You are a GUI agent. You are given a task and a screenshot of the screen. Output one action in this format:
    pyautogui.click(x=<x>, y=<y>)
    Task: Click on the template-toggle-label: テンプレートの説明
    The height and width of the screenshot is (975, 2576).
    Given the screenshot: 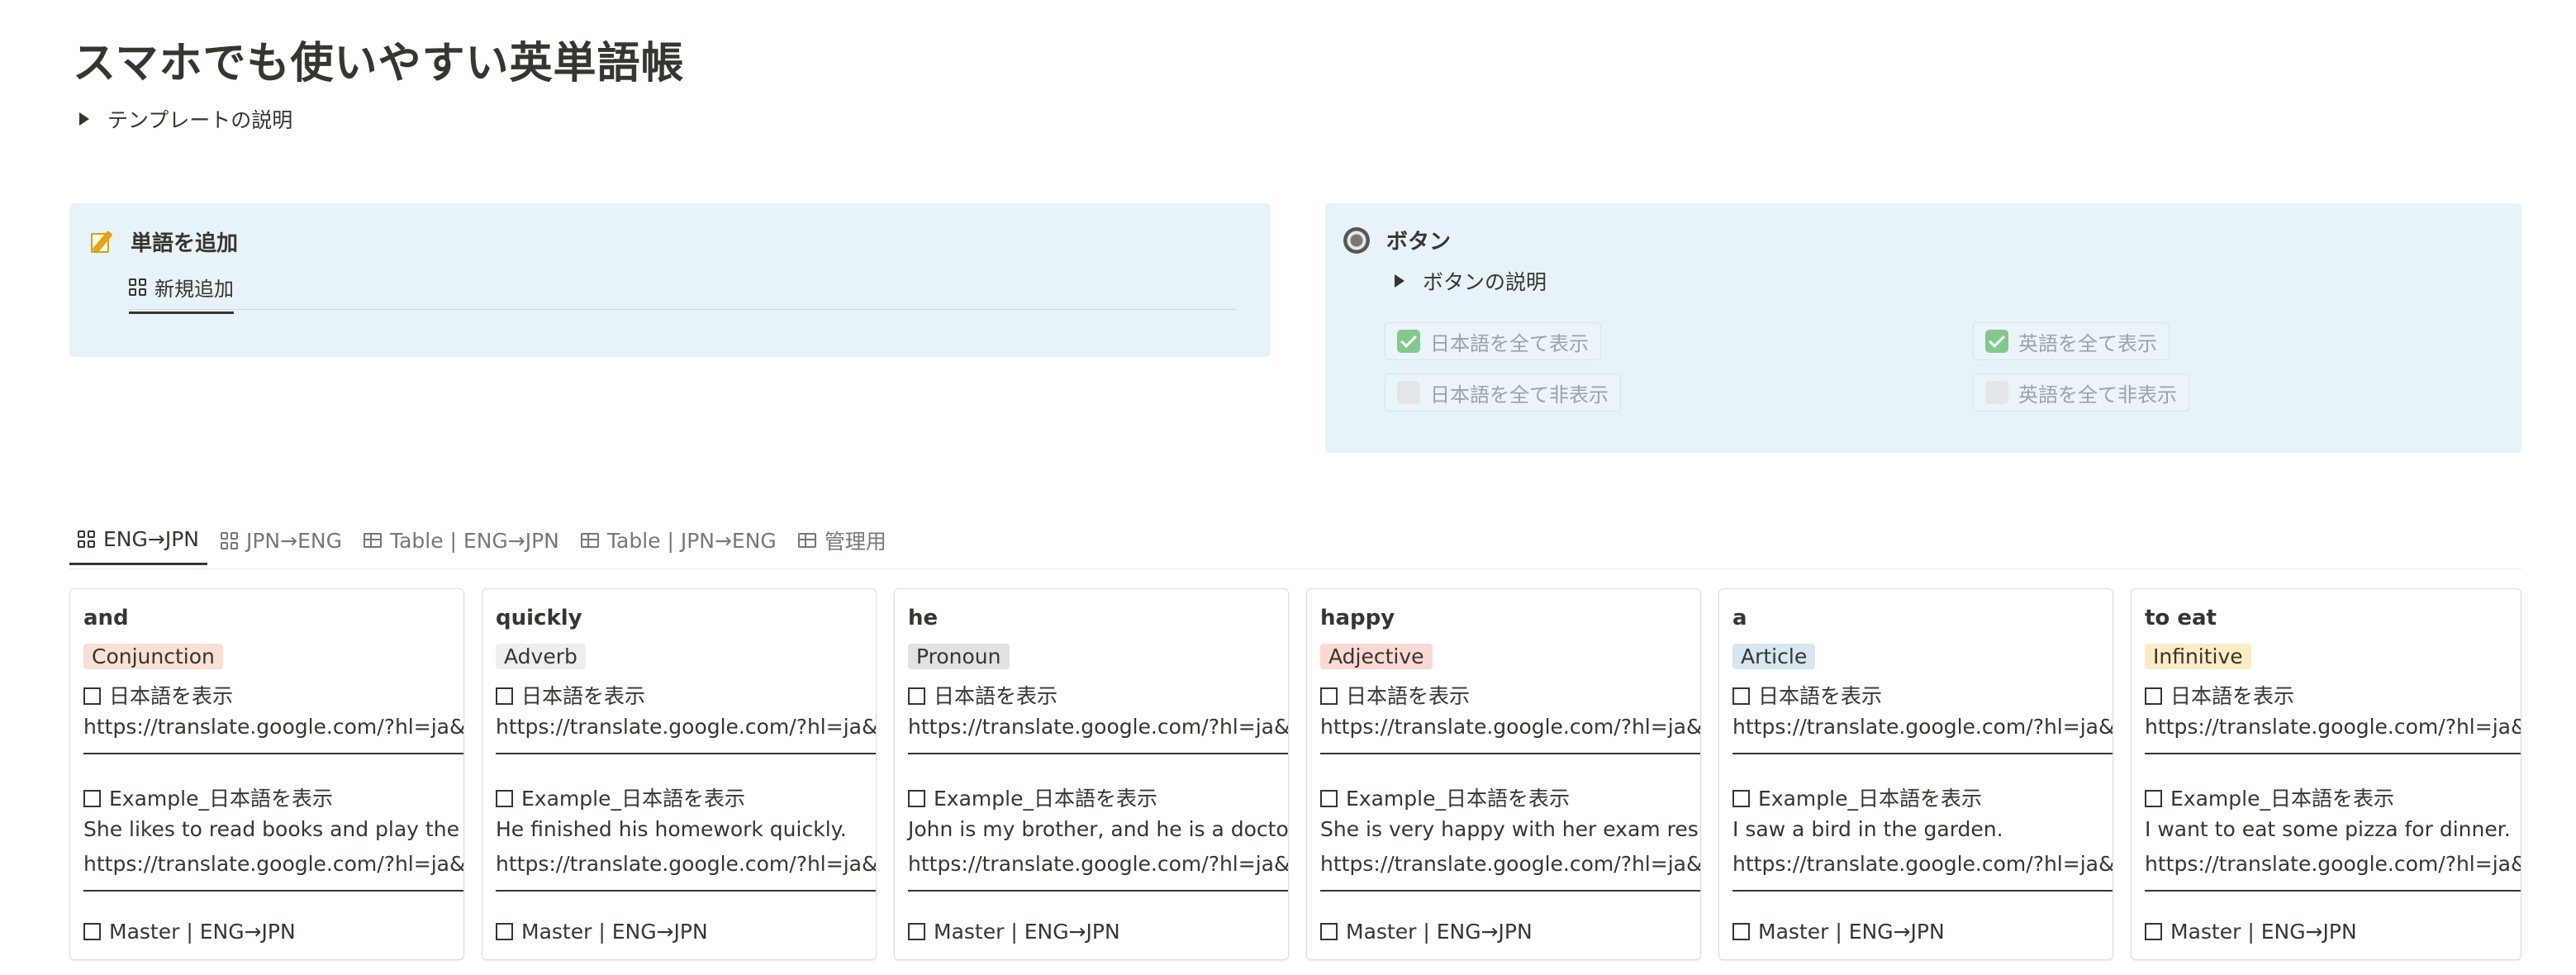 What is the action you would take?
    pyautogui.click(x=200, y=120)
    